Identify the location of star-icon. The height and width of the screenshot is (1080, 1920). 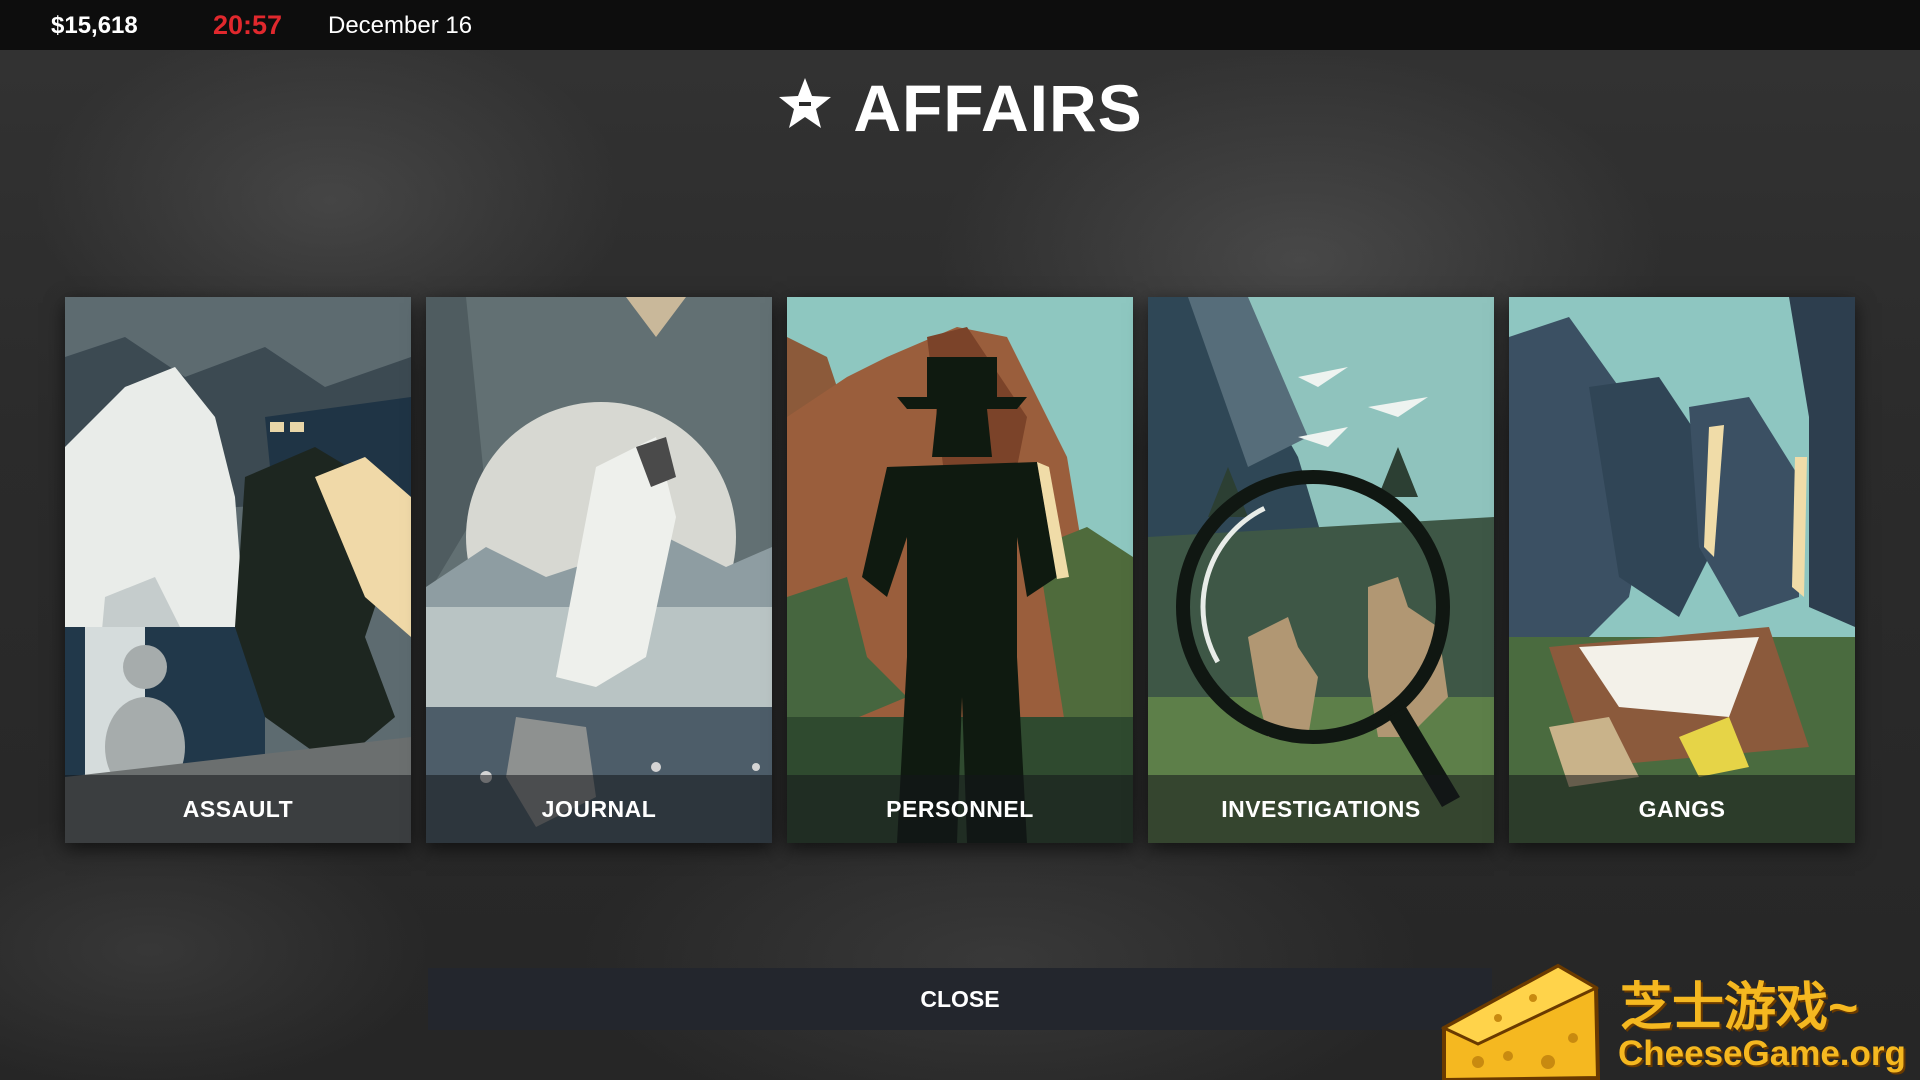
(805, 109).